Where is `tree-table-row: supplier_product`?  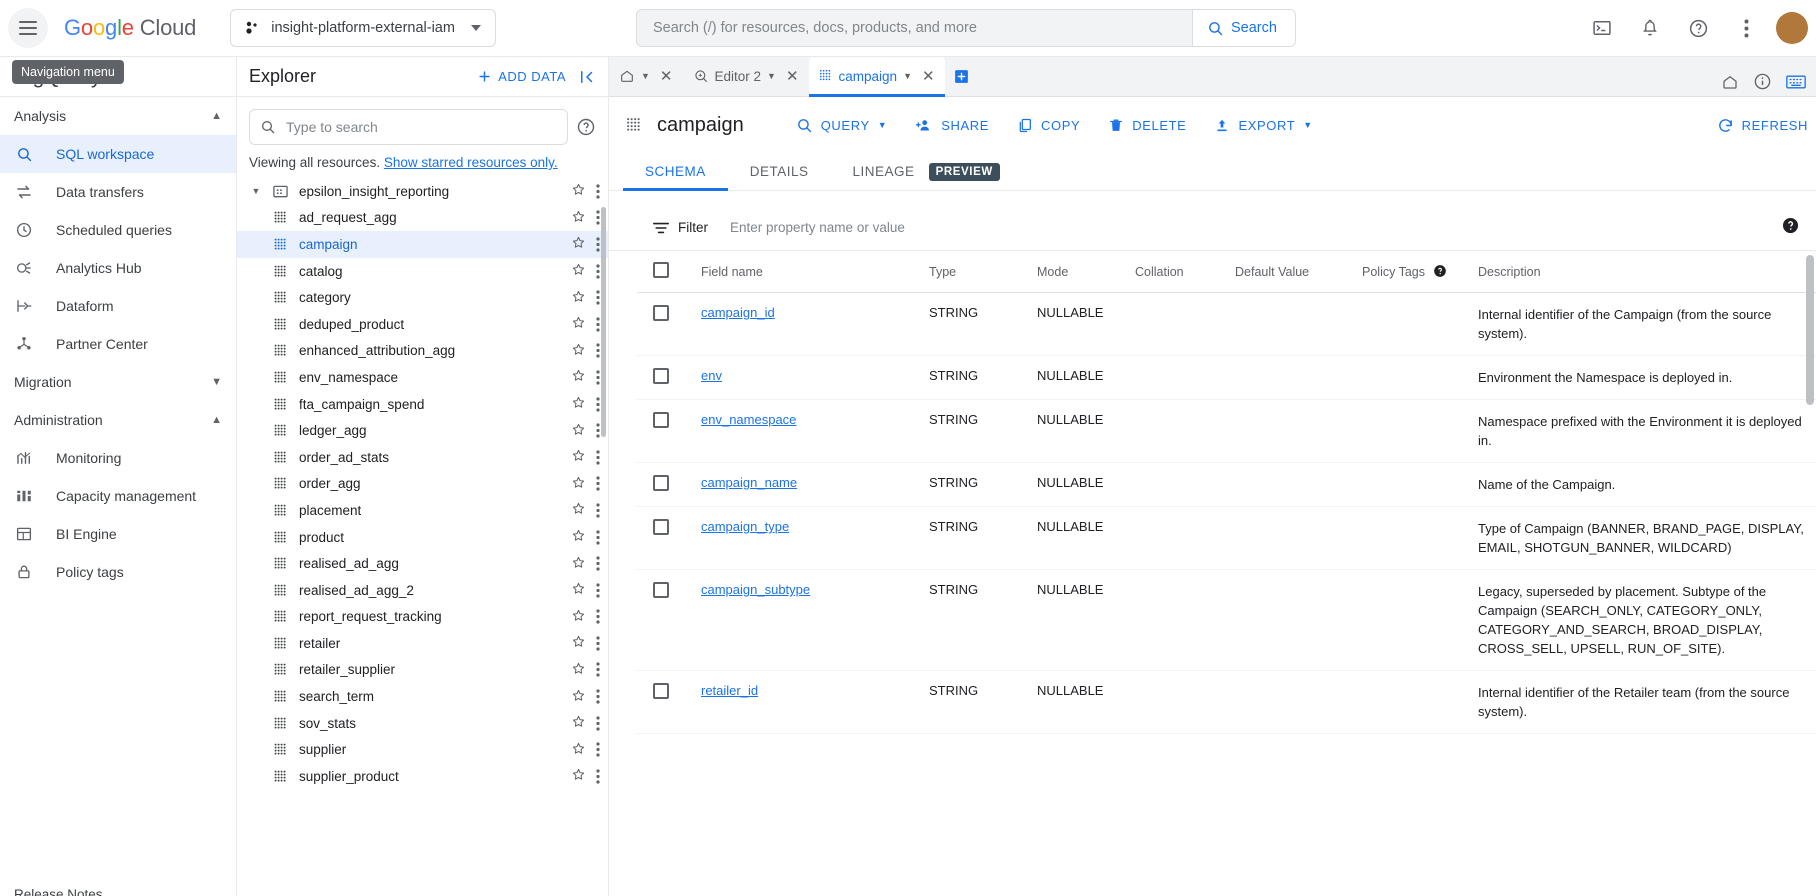
tree-table-row: supplier_product is located at coordinates (422, 776).